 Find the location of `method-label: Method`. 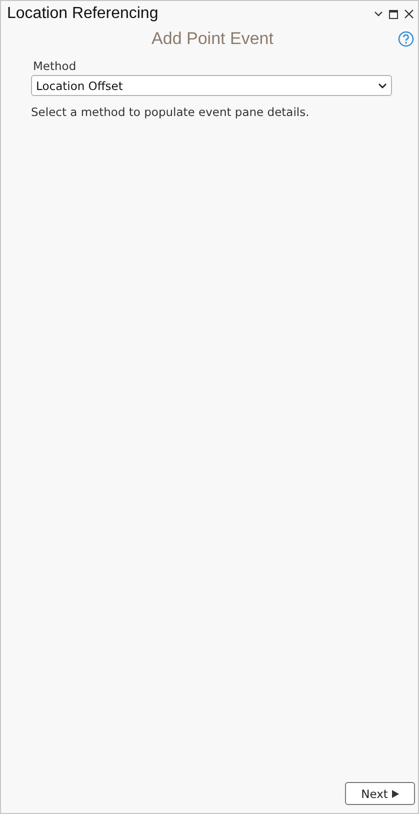

method-label: Method is located at coordinates (55, 66).